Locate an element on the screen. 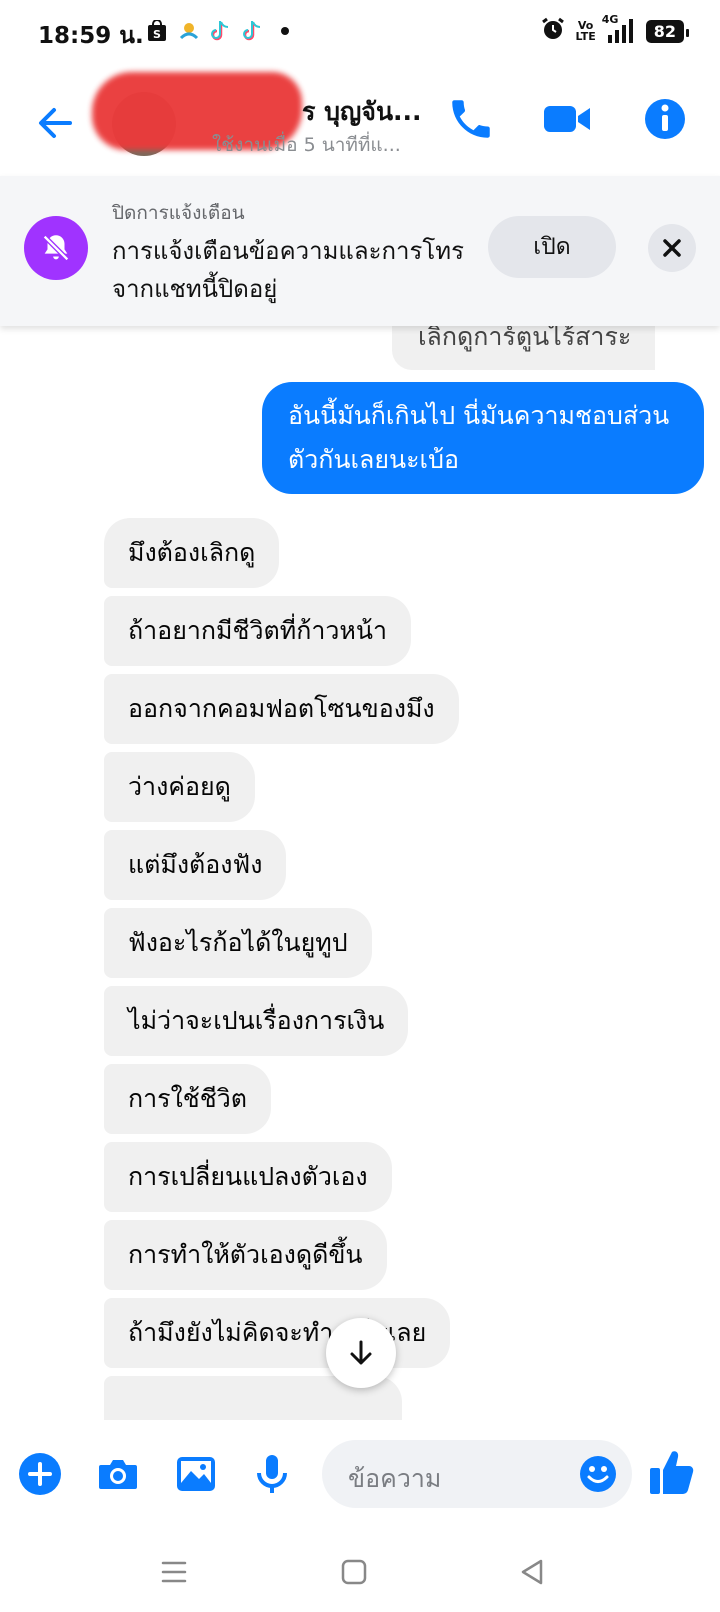 The width and height of the screenshot is (720, 1612). close-icon is located at coordinates (672, 248).